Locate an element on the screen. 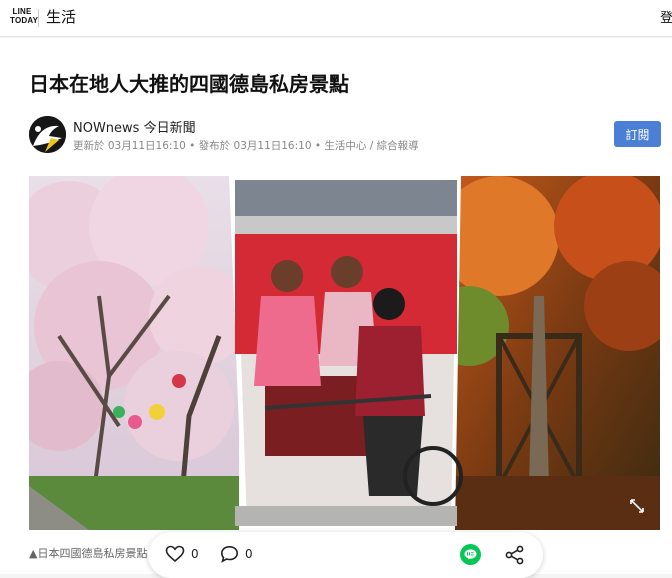 The image size is (672, 578). publisher-avatar is located at coordinates (47, 134).